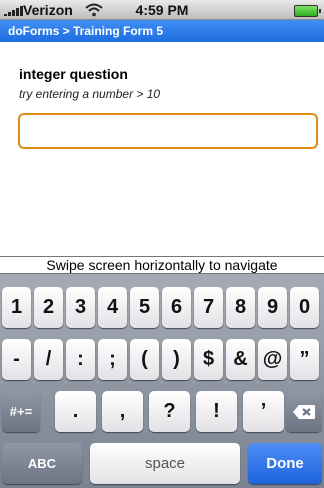  I want to click on key-semicolon: ;, so click(112, 359).